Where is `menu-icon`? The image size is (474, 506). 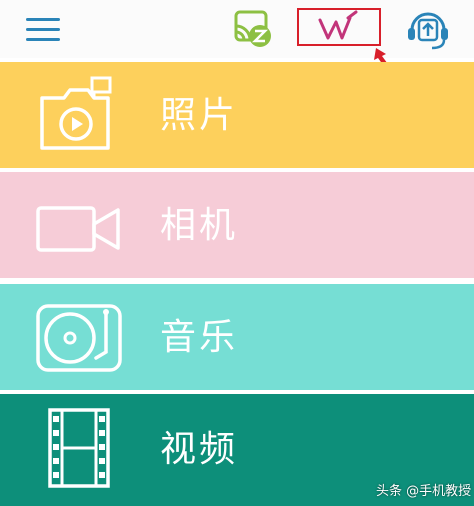 menu-icon is located at coordinates (44, 29).